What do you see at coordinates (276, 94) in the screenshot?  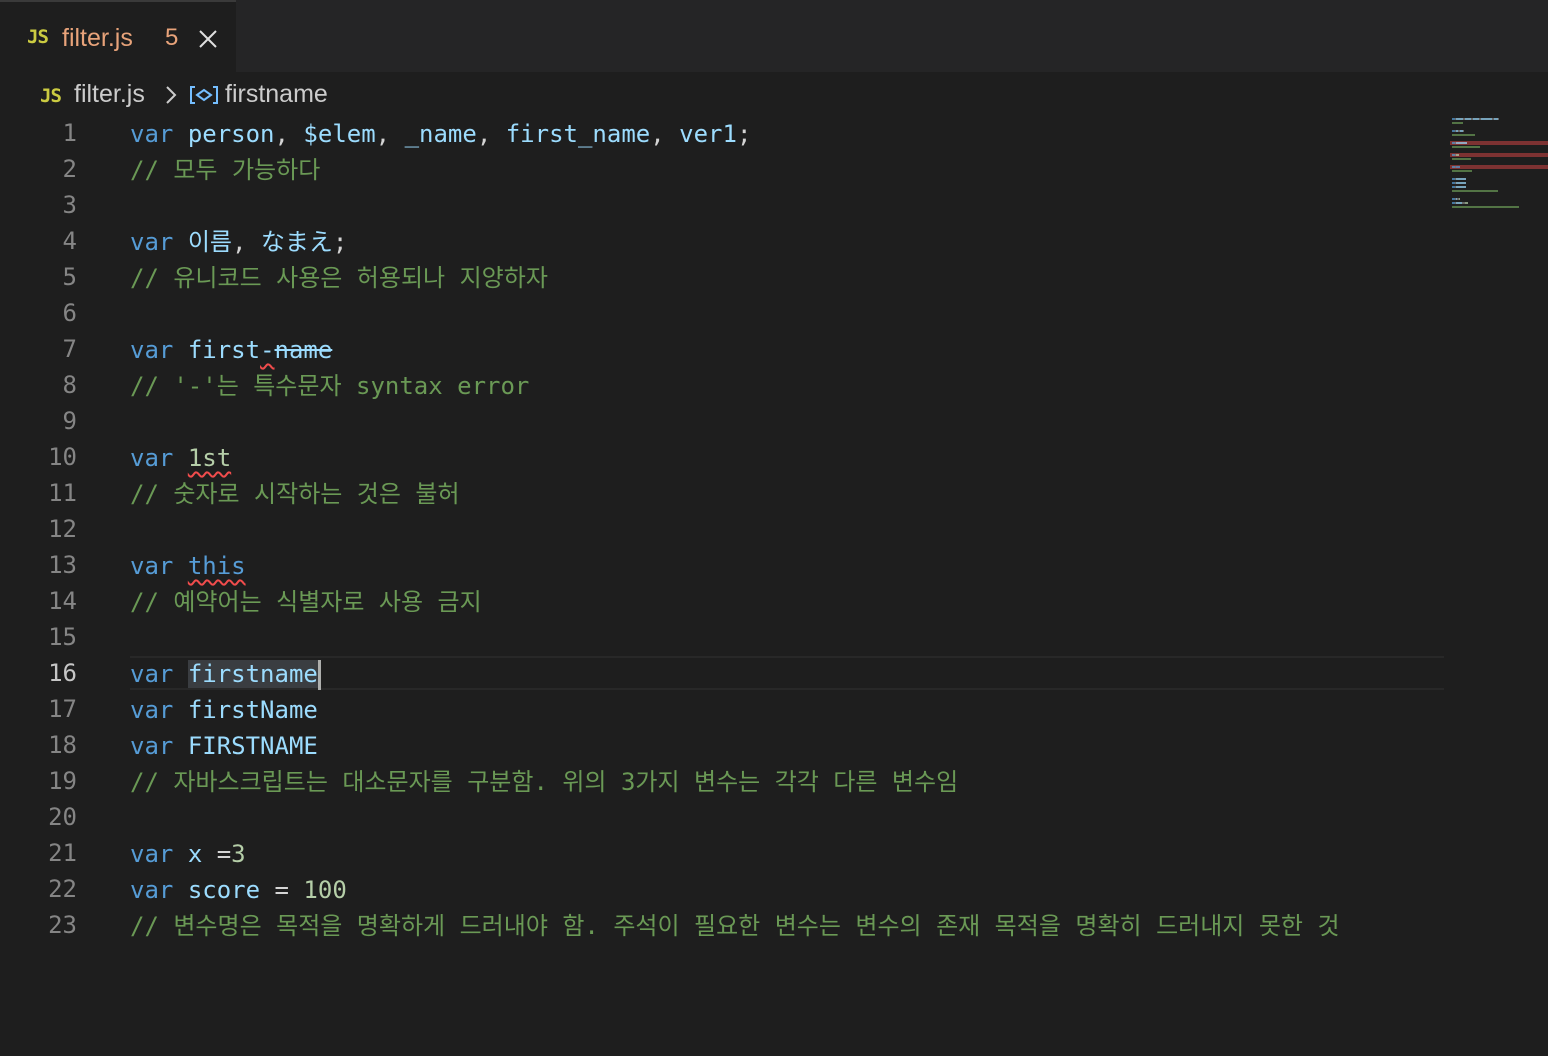 I see `breadcrumb-symbol: firstname` at bounding box center [276, 94].